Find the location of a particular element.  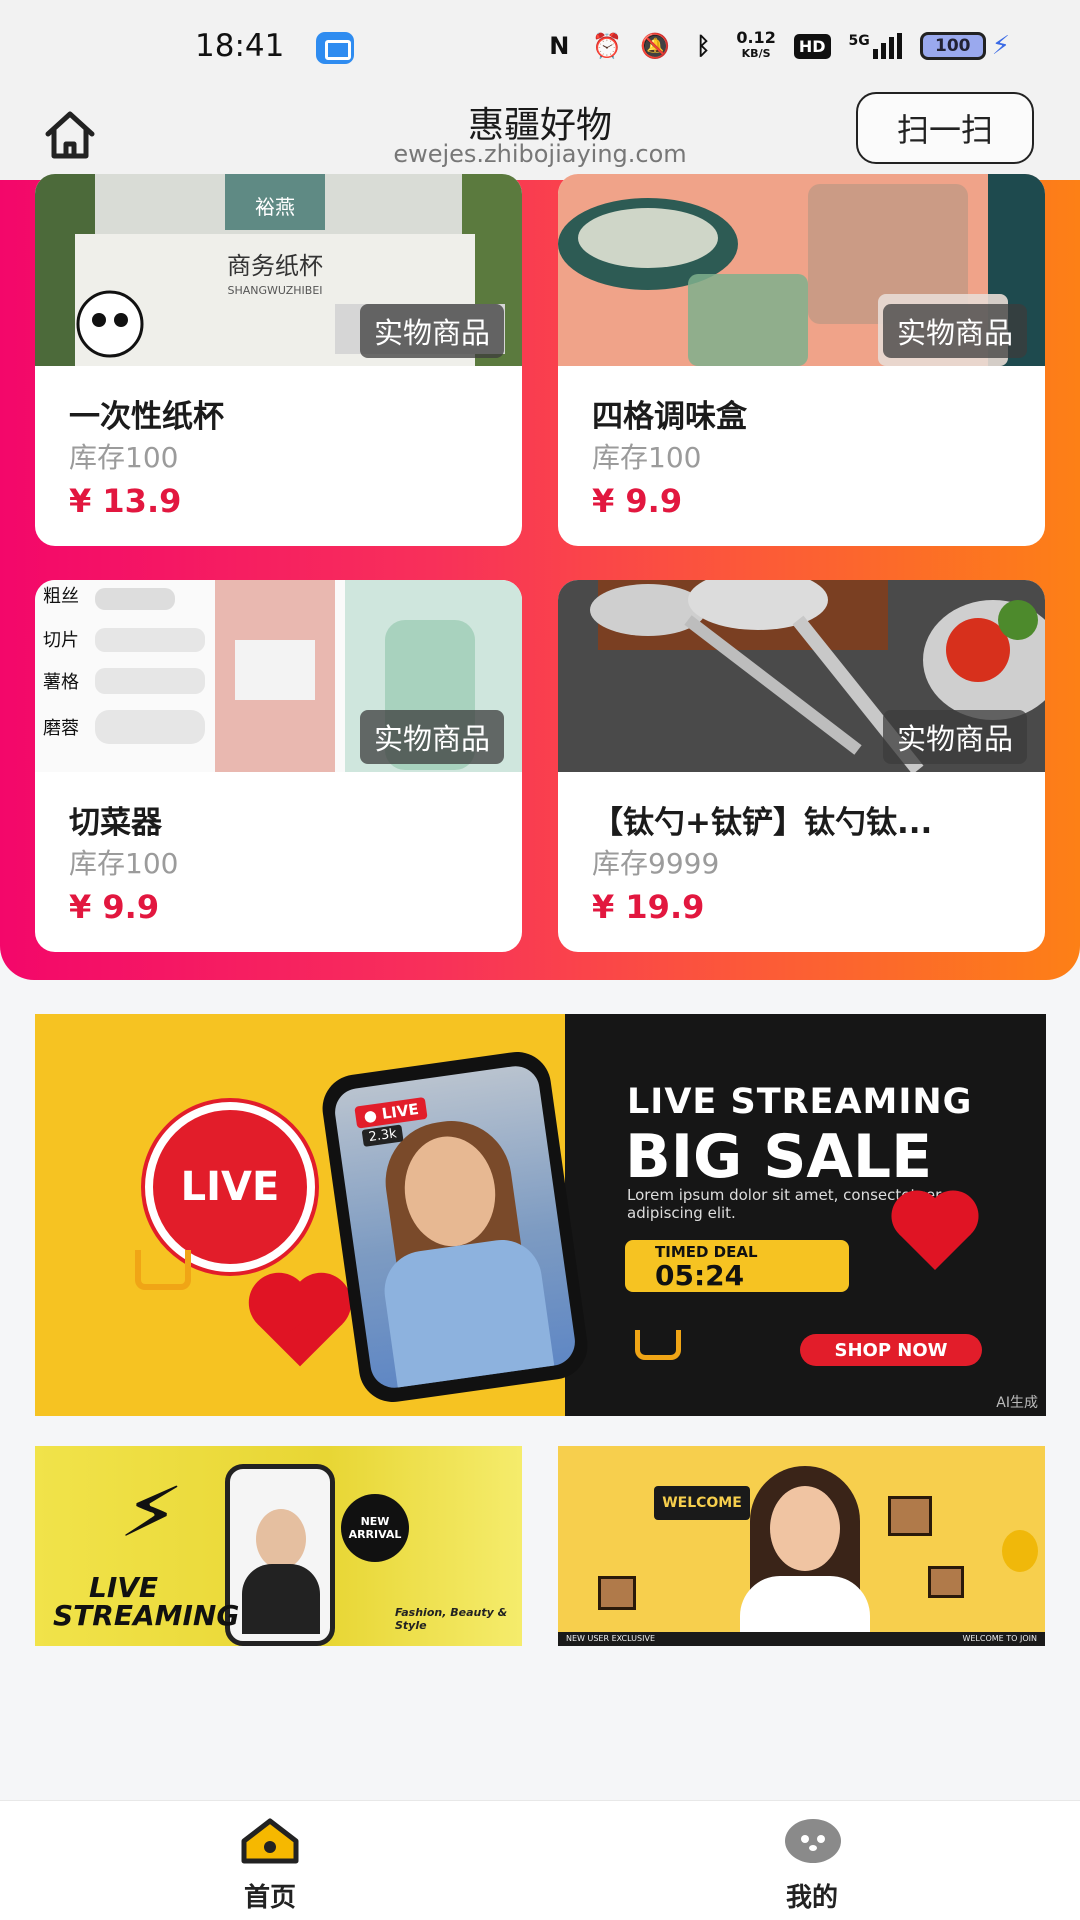

bottom-tab-bar: 首页 我的 is located at coordinates (540, 1860).